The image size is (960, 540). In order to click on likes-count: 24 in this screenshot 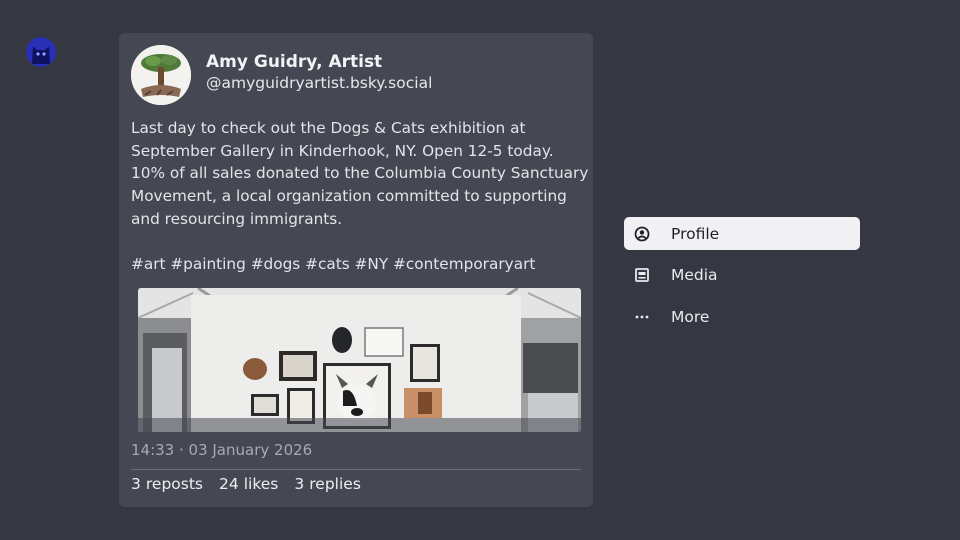, I will do `click(229, 484)`.